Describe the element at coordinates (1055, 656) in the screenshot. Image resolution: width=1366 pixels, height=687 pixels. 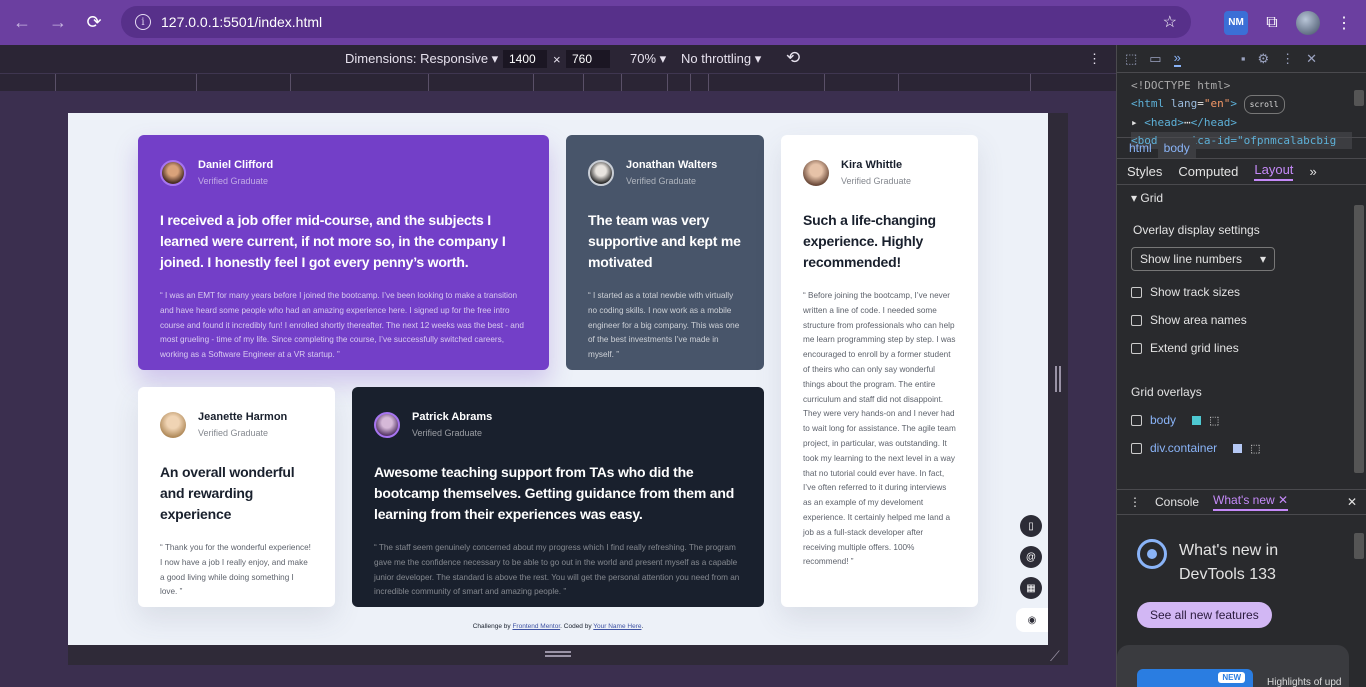
I see `resize-corner-icon: ⟋` at that location.